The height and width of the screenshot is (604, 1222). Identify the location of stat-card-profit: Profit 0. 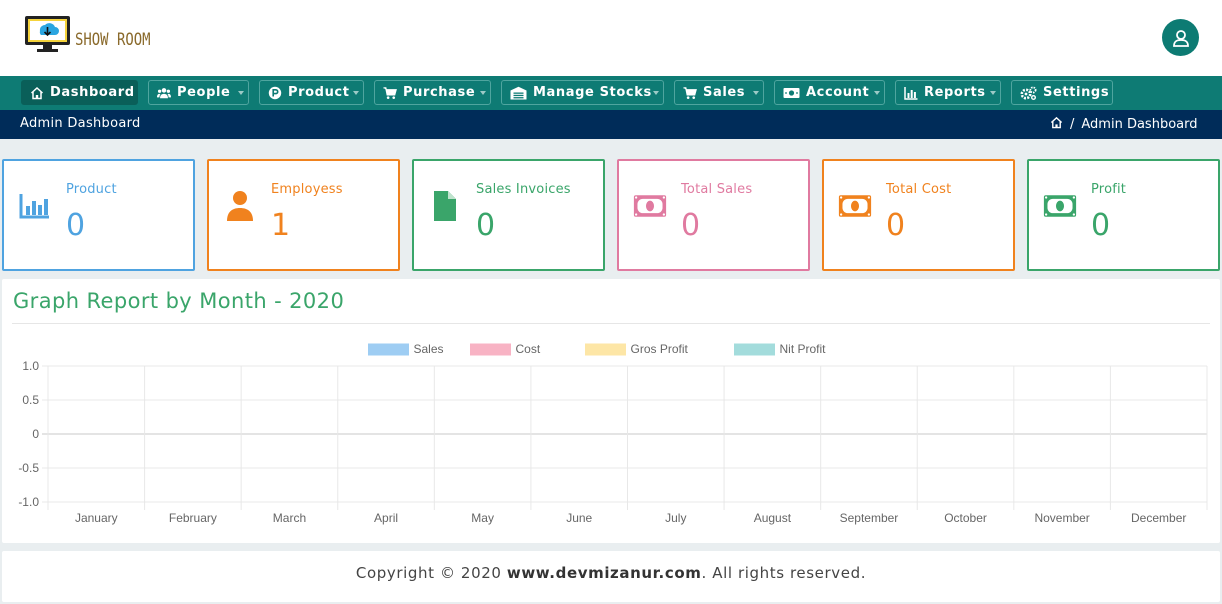
(1123, 215).